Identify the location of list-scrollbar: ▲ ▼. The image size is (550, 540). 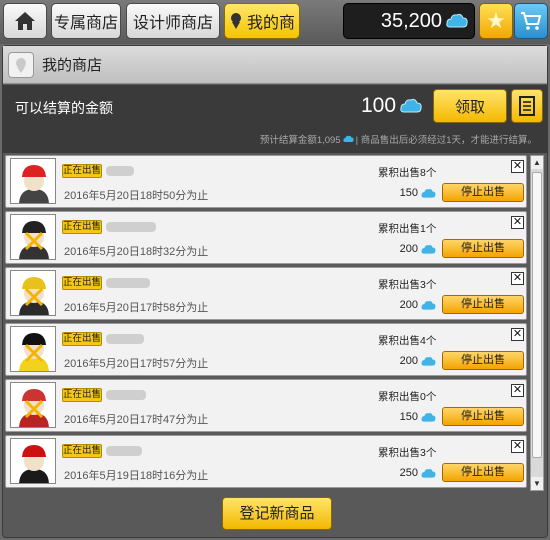
(537, 323).